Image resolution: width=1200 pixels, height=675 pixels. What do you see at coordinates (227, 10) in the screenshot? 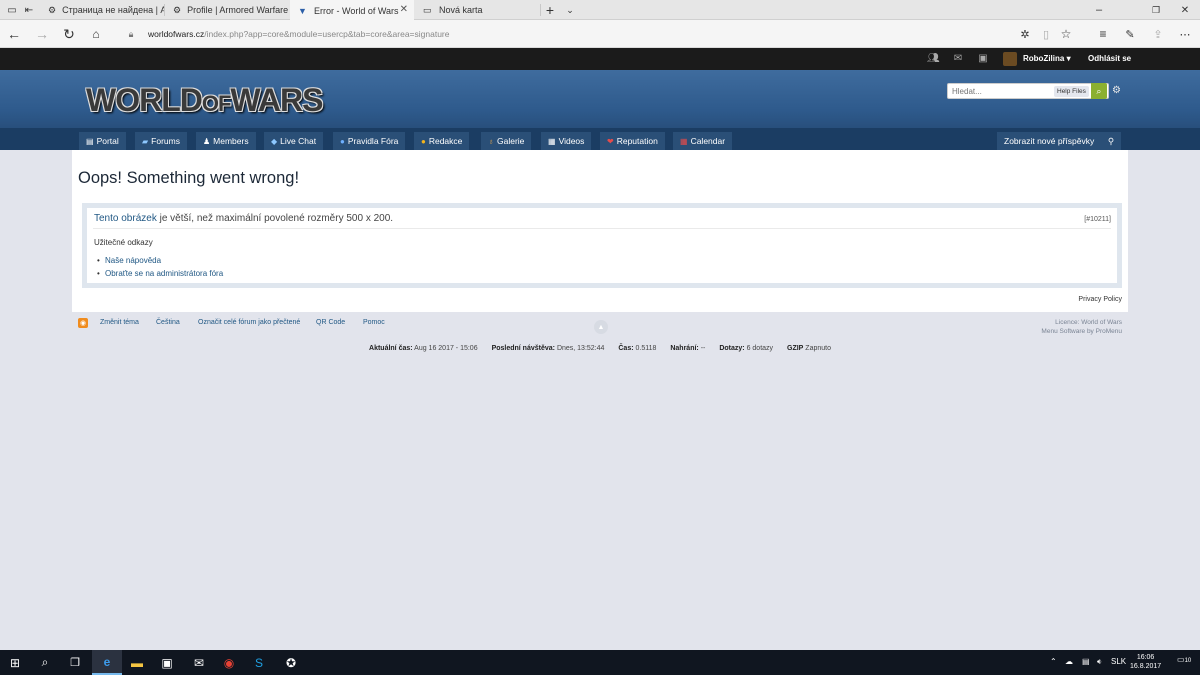
I see `browser-tab-2: ⚙ Profile | Armored Warfare -` at bounding box center [227, 10].